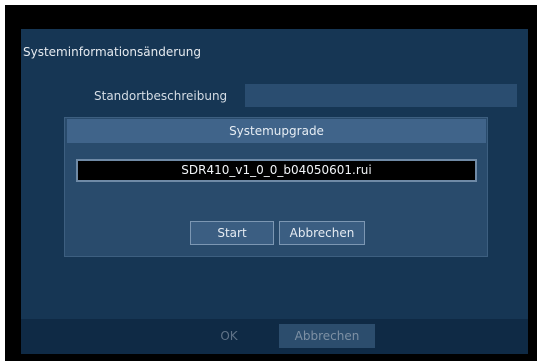 The height and width of the screenshot is (363, 539). Describe the element at coordinates (229, 336) in the screenshot. I see `ok-button: OK` at that location.